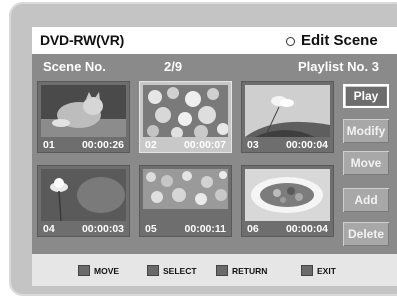  I want to click on select-key-icon, so click(153, 270).